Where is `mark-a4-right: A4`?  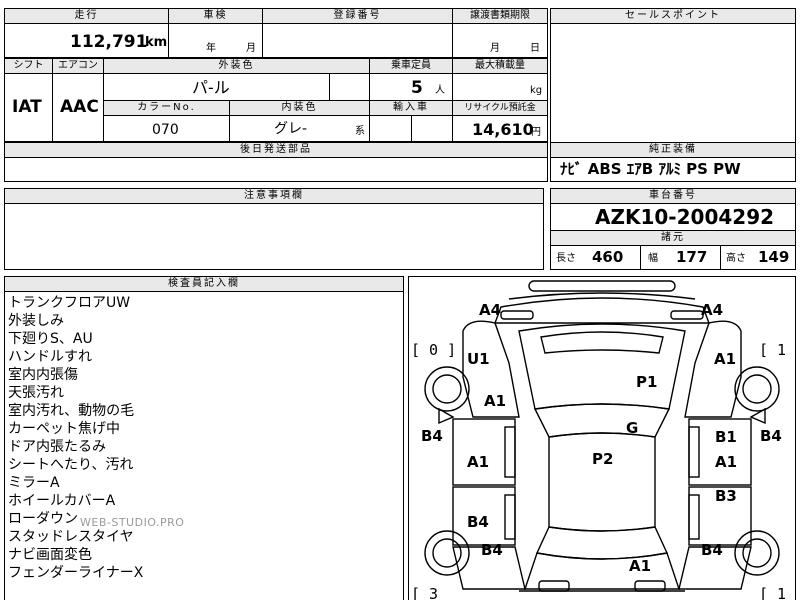 mark-a4-right: A4 is located at coordinates (712, 310).